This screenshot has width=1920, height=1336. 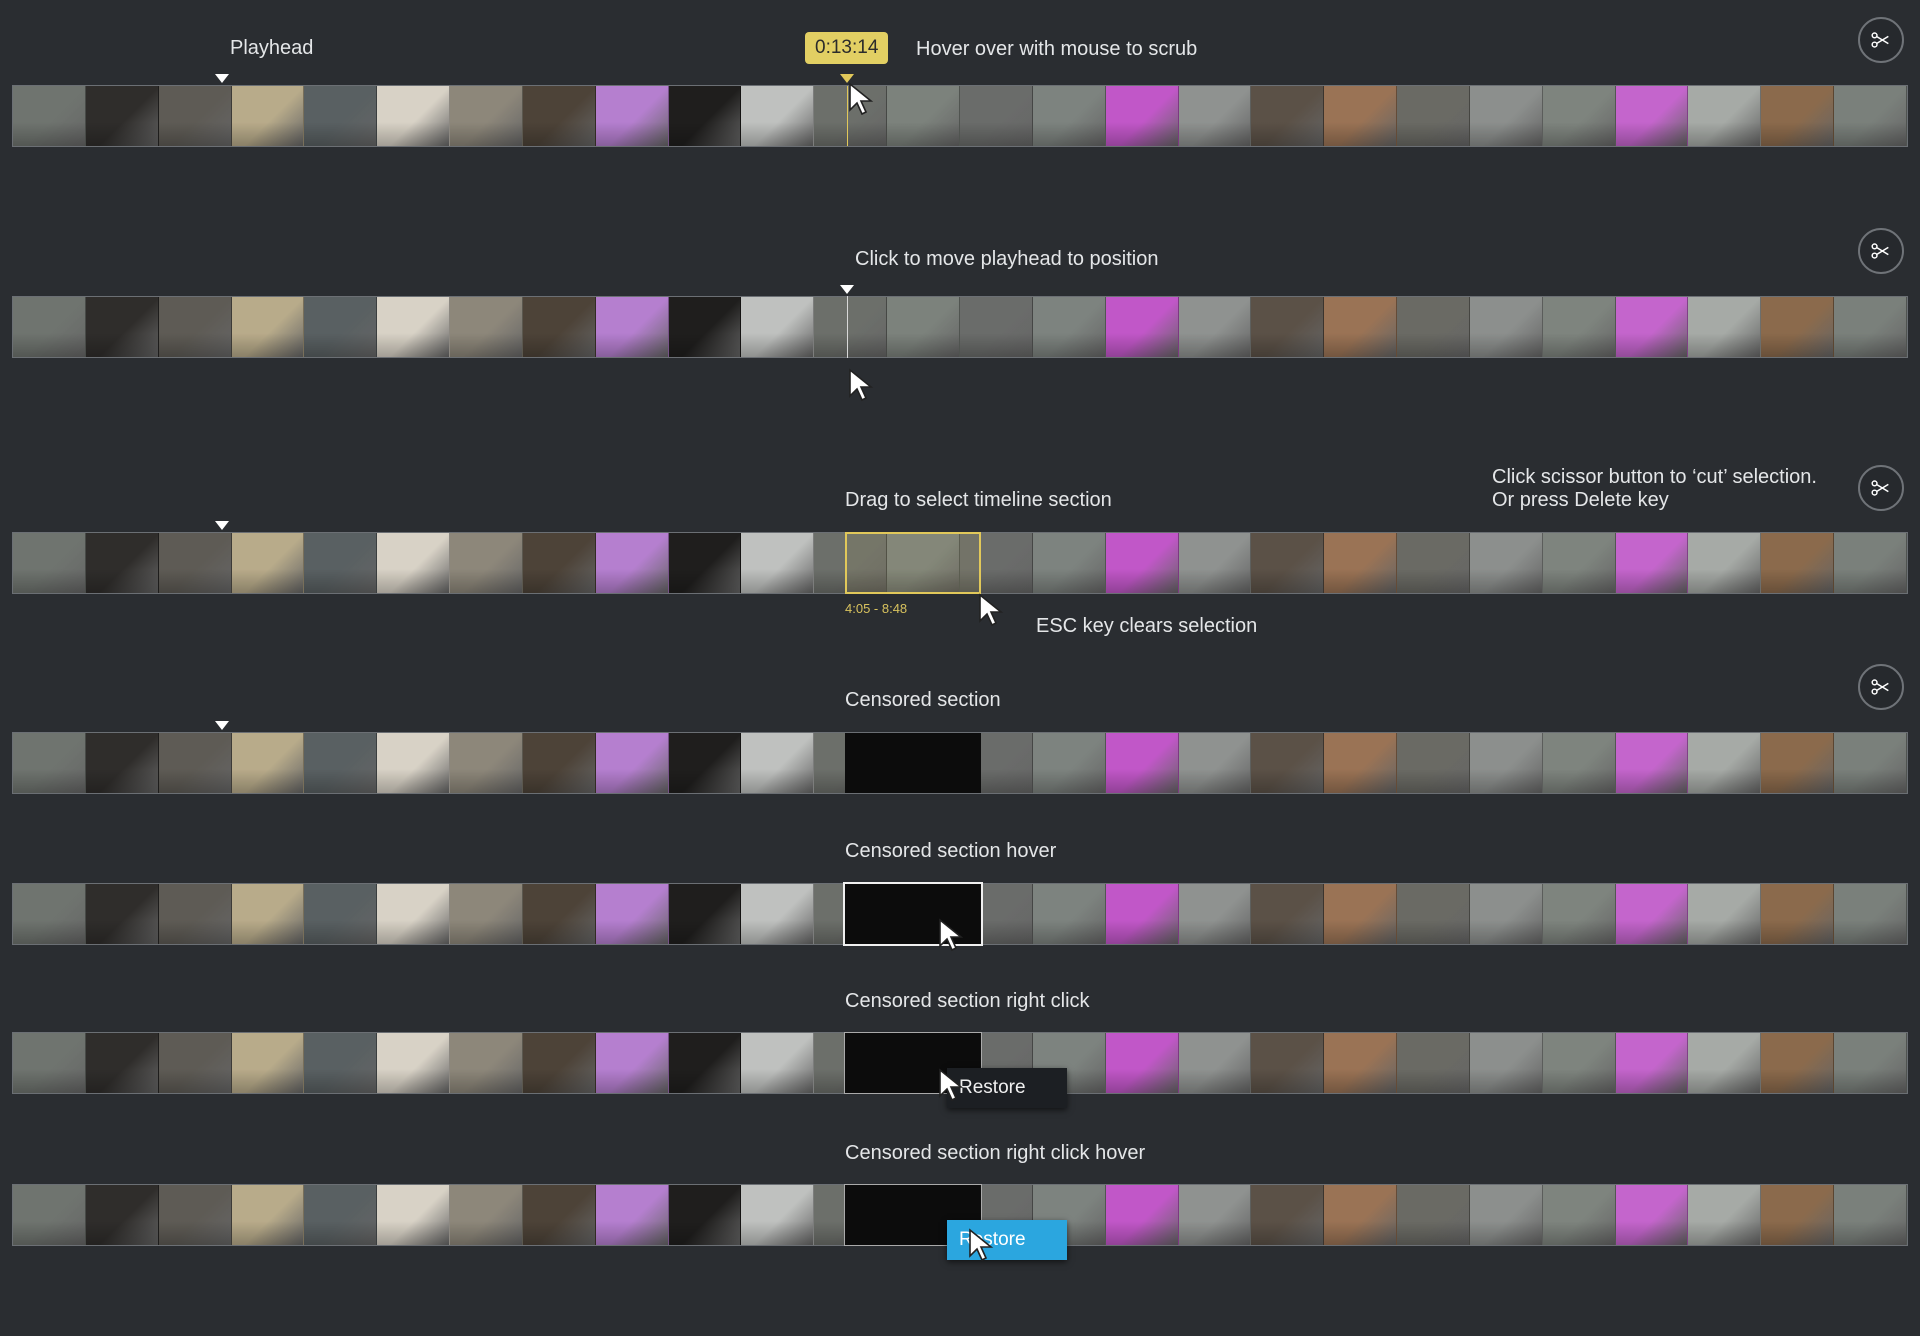 I want to click on drag-select-hint: Drag to select timeline section, so click(x=978, y=500).